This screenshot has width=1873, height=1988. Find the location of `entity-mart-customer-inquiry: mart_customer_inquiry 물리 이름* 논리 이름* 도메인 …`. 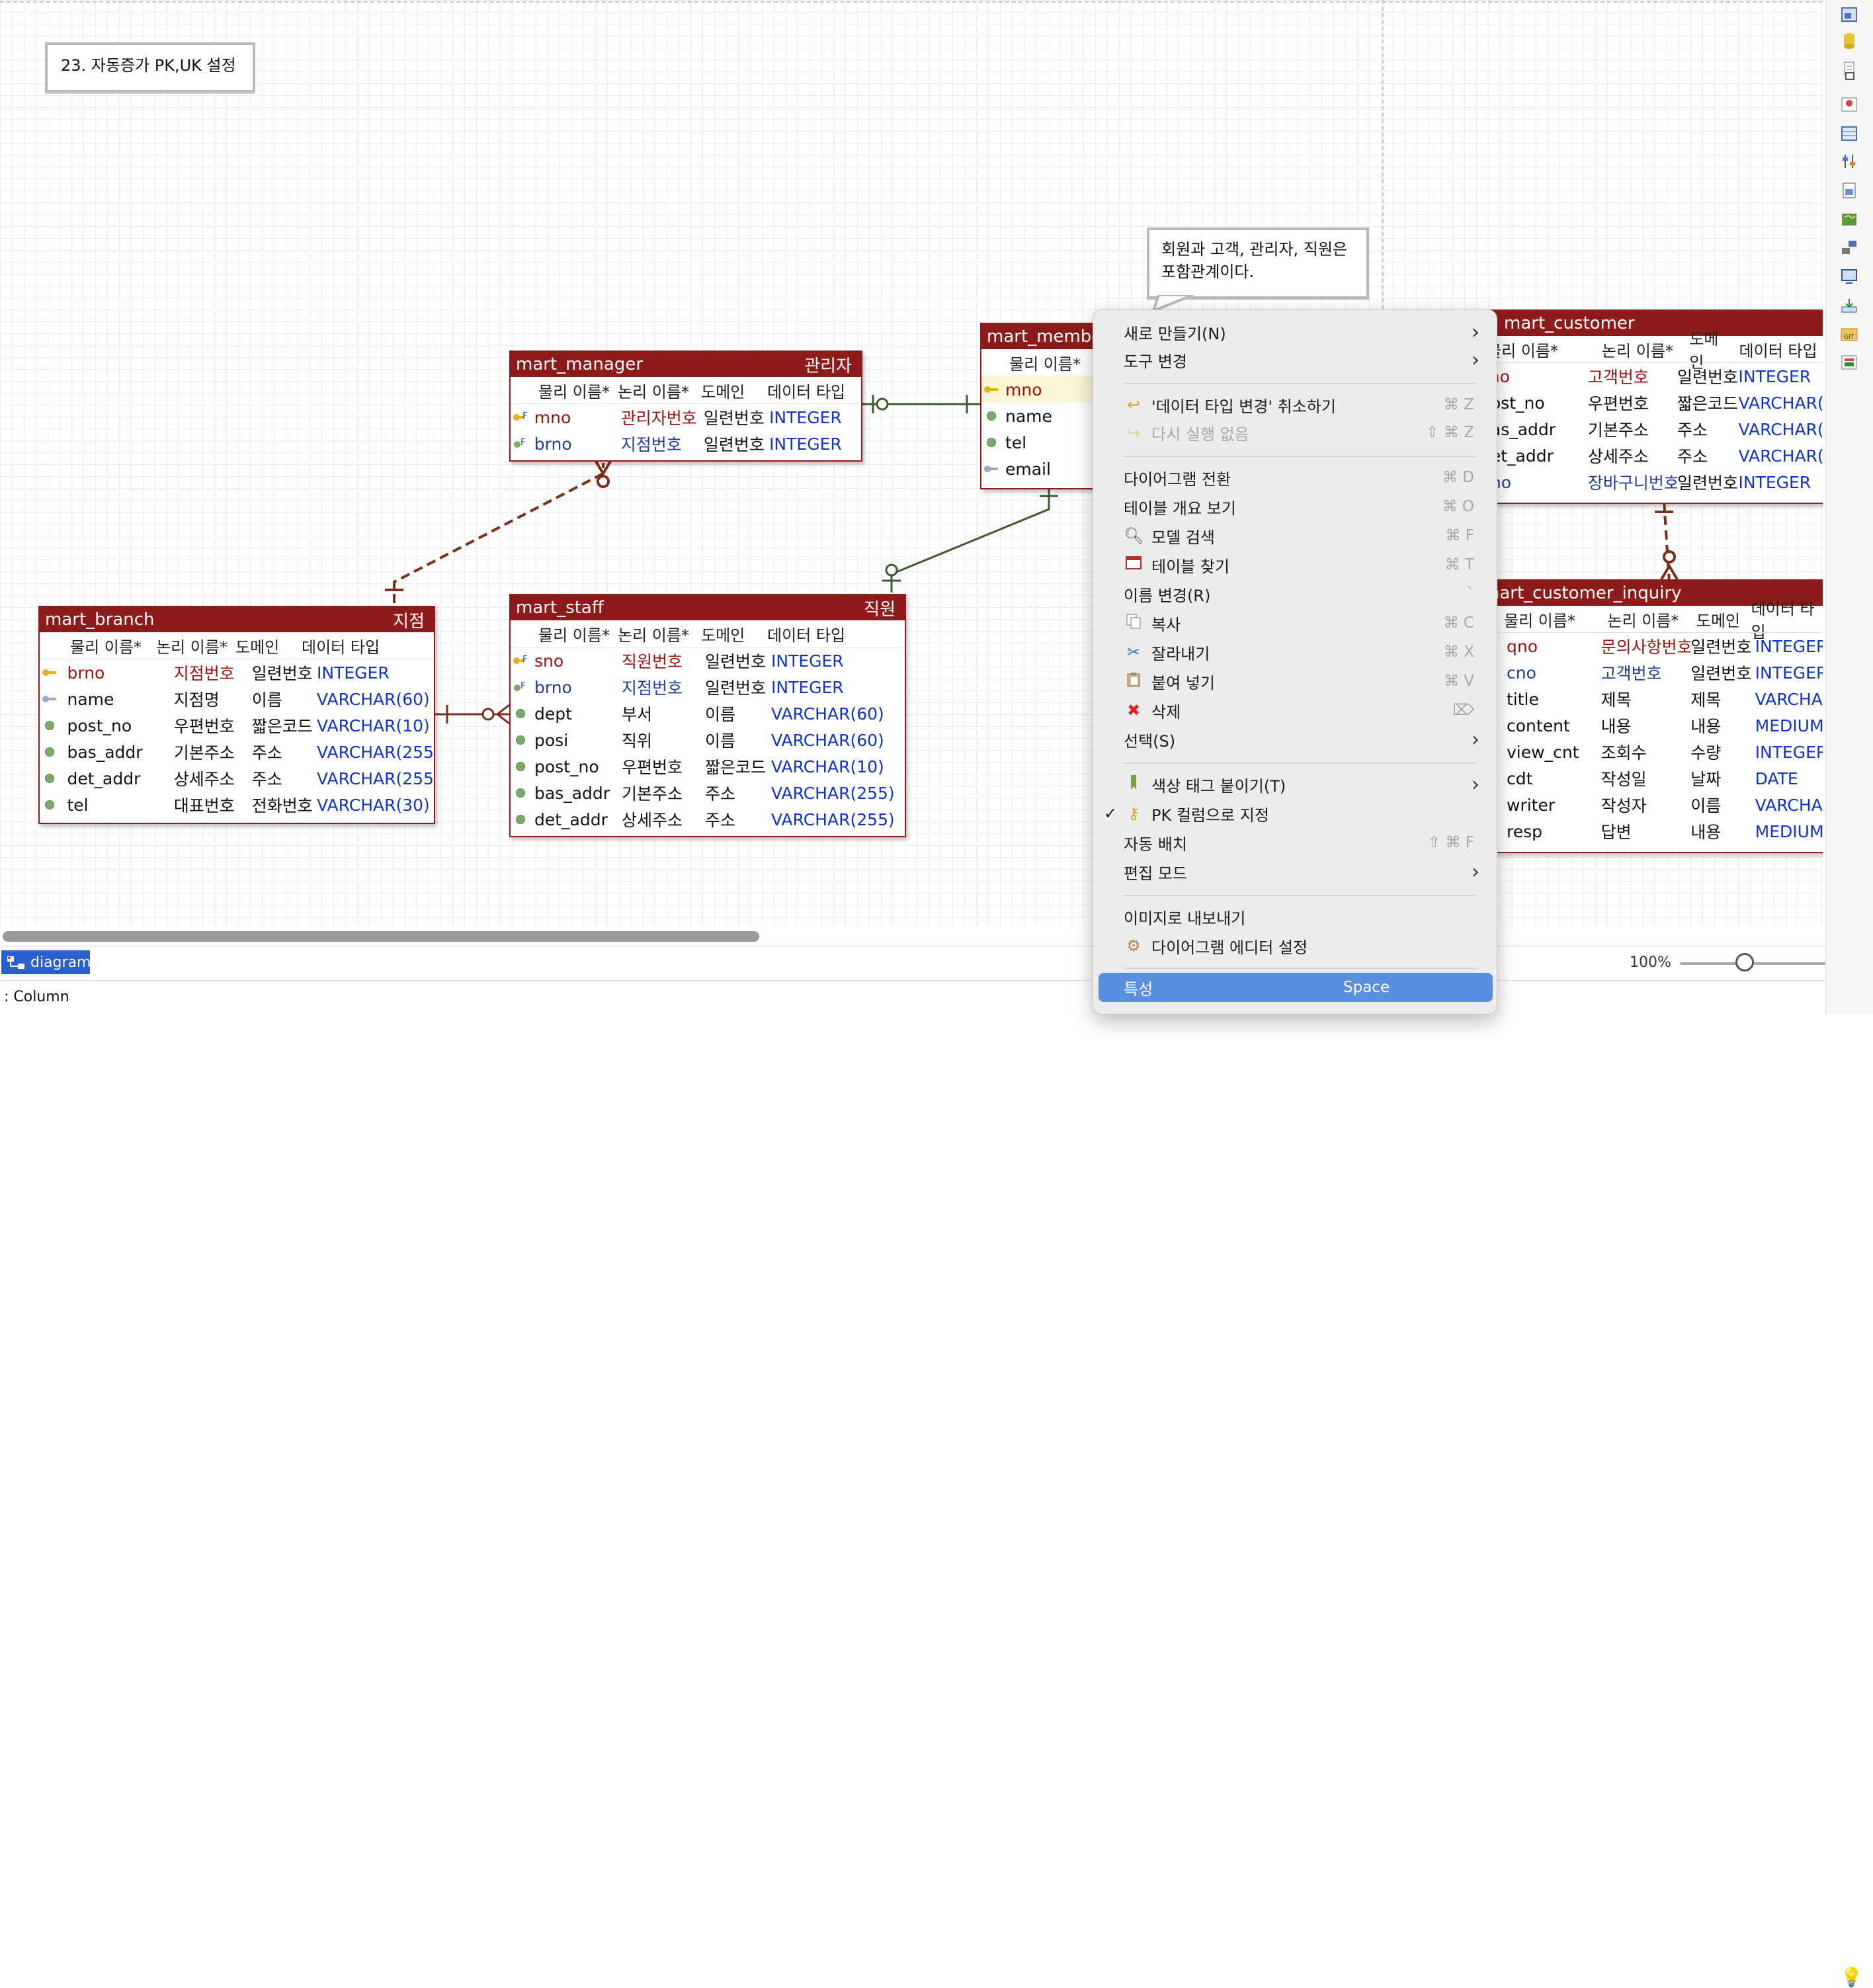

entity-mart-customer-inquiry: mart_customer_inquiry 물리 이름* 논리 이름* 도메인 … is located at coordinates (1637, 716).